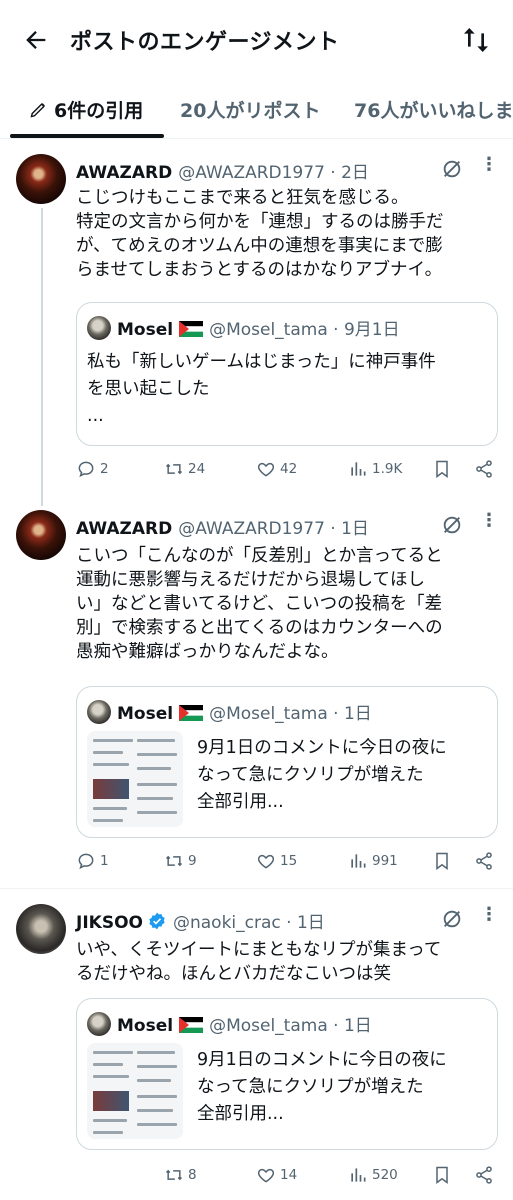  Describe the element at coordinates (266, 861) in the screenshot. I see `heart-icon` at that location.